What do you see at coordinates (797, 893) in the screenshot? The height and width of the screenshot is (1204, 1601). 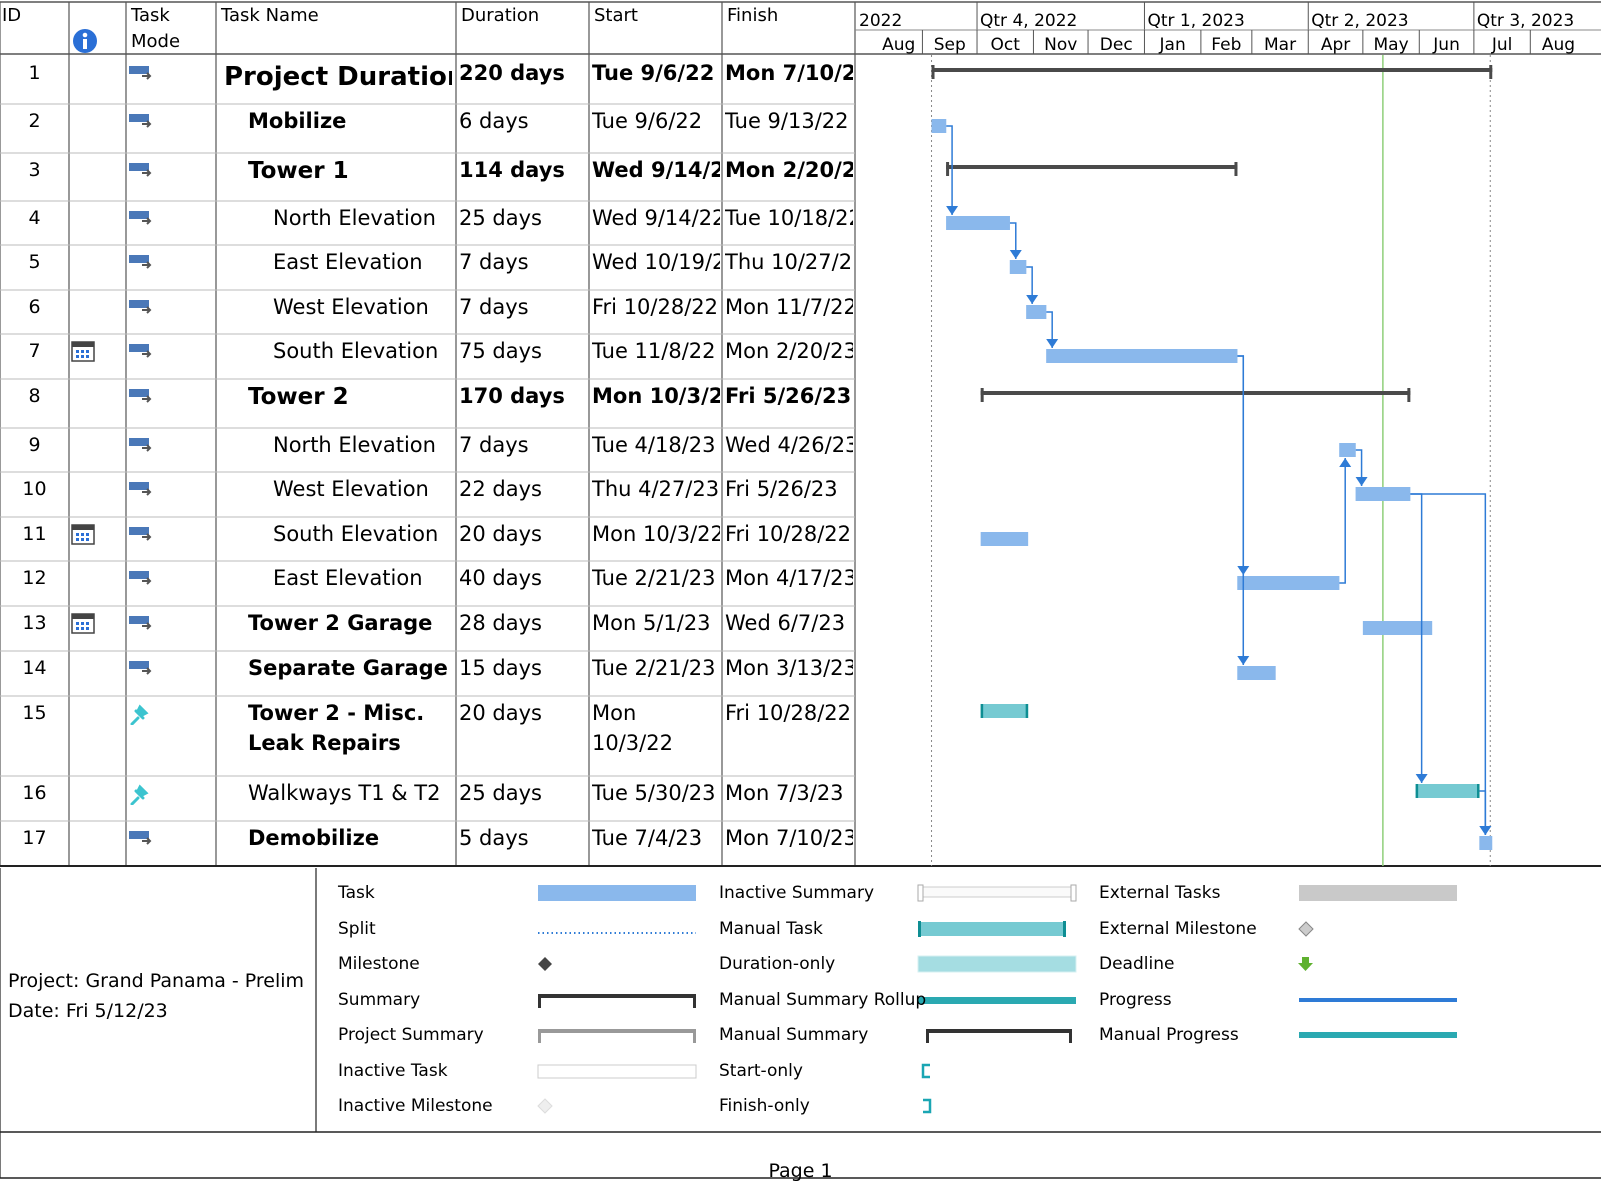 I see `legend-label: Inactive Summary` at bounding box center [797, 893].